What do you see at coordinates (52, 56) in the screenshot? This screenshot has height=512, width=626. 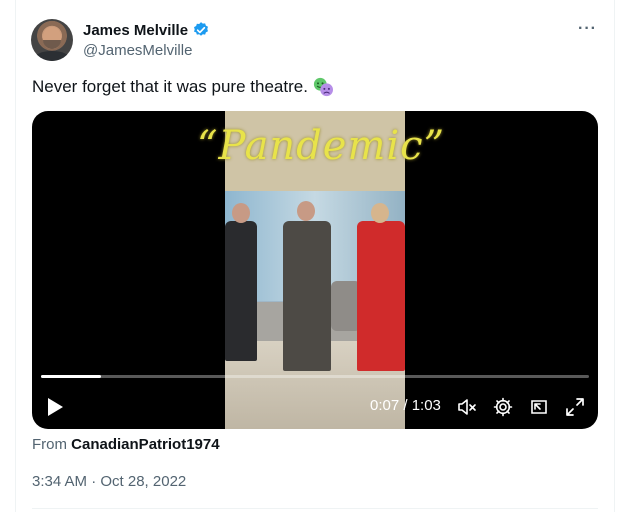 I see `avatar-shirt` at bounding box center [52, 56].